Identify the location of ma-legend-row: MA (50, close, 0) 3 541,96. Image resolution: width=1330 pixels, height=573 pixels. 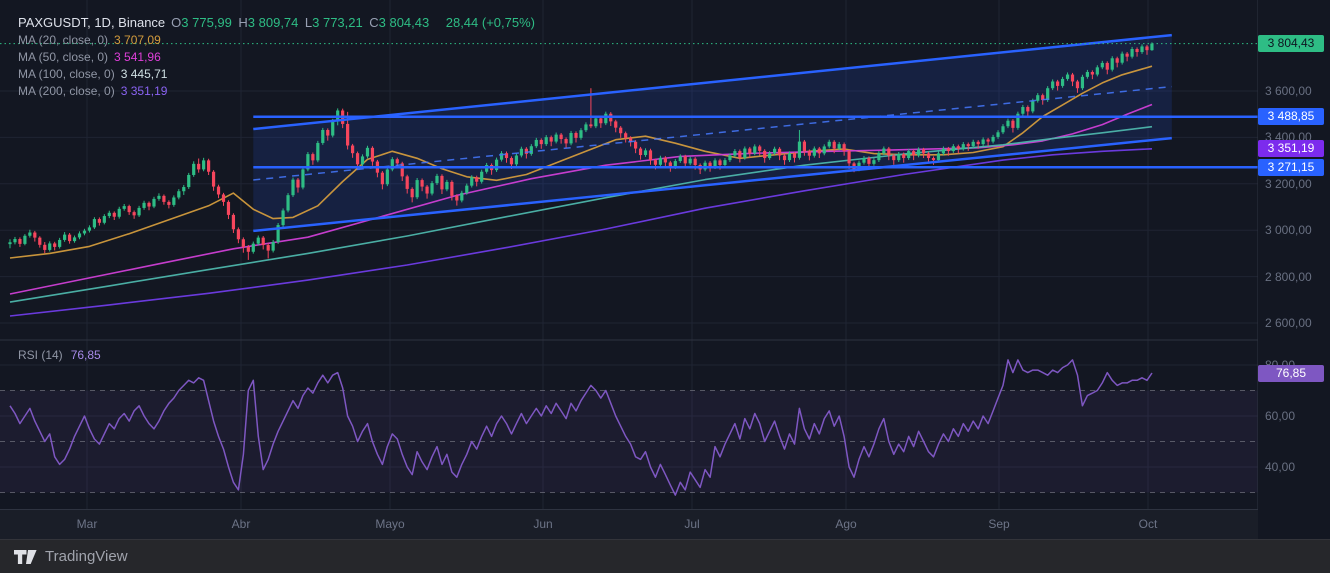
(276, 56).